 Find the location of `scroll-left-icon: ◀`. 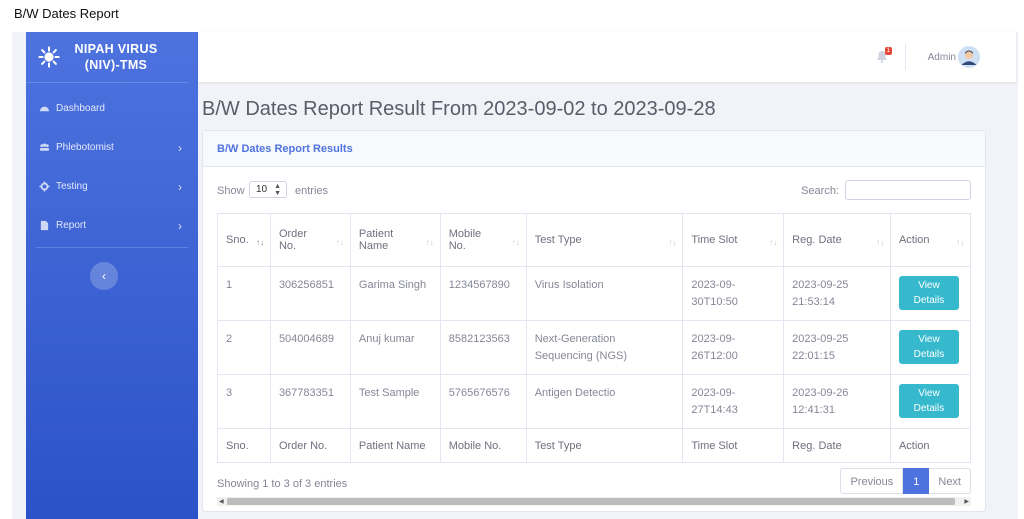

scroll-left-icon: ◀ is located at coordinates (221, 501).